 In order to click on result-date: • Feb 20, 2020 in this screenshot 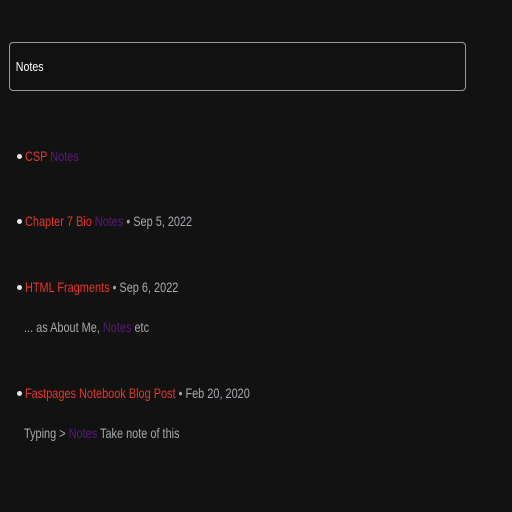, I will do `click(214, 393)`.